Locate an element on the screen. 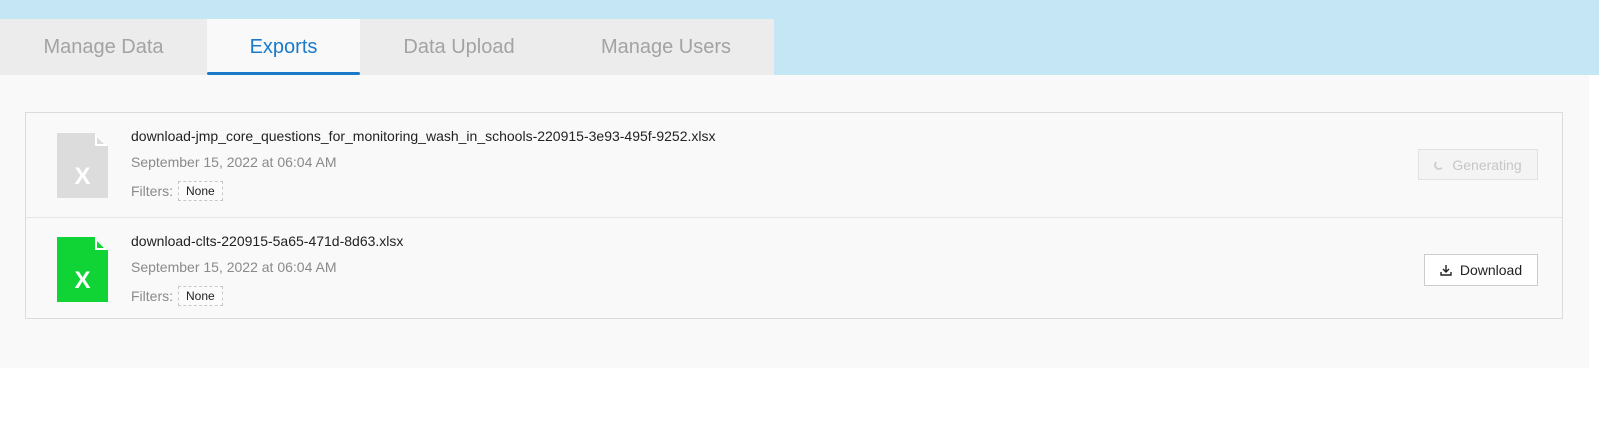 The height and width of the screenshot is (421, 1599). download-button: Download is located at coordinates (1481, 270).